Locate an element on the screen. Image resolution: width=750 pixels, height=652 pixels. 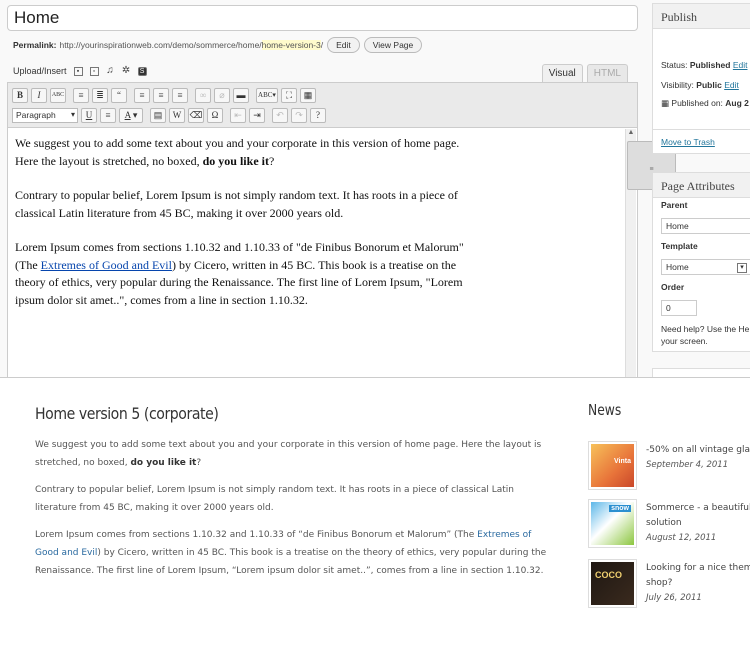
visibility-label: Visibility: is located at coordinates (677, 85).